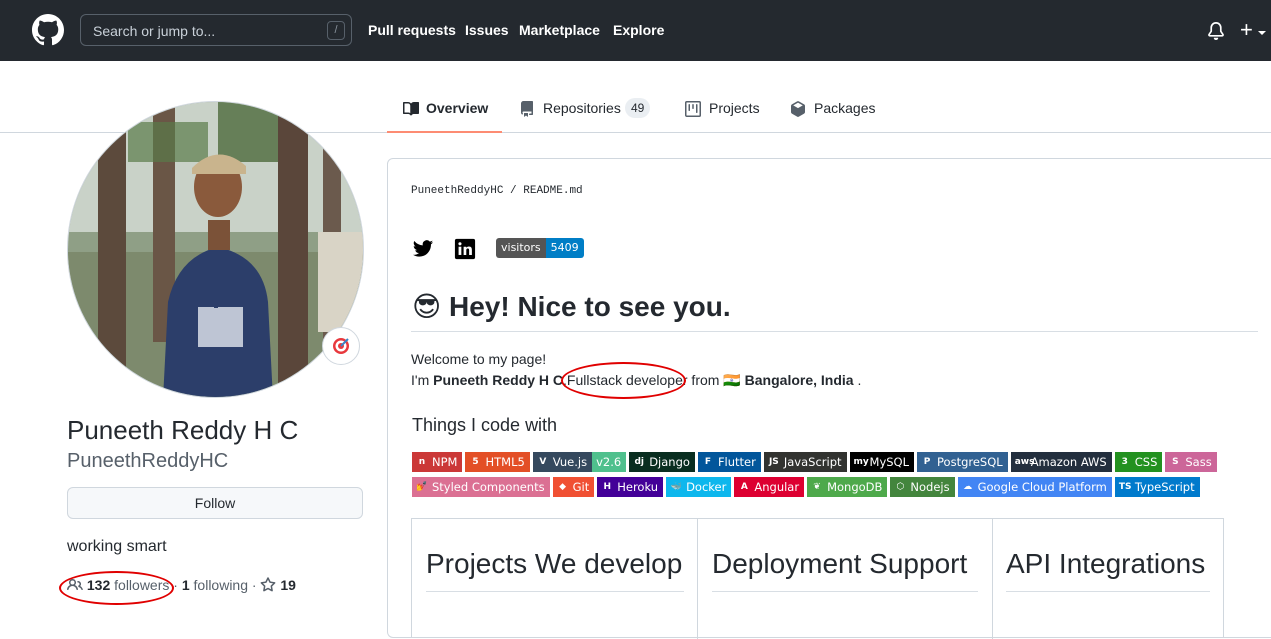 The height and width of the screenshot is (639, 1271). What do you see at coordinates (930, 487) in the screenshot?
I see `badge-label: Nodejs` at bounding box center [930, 487].